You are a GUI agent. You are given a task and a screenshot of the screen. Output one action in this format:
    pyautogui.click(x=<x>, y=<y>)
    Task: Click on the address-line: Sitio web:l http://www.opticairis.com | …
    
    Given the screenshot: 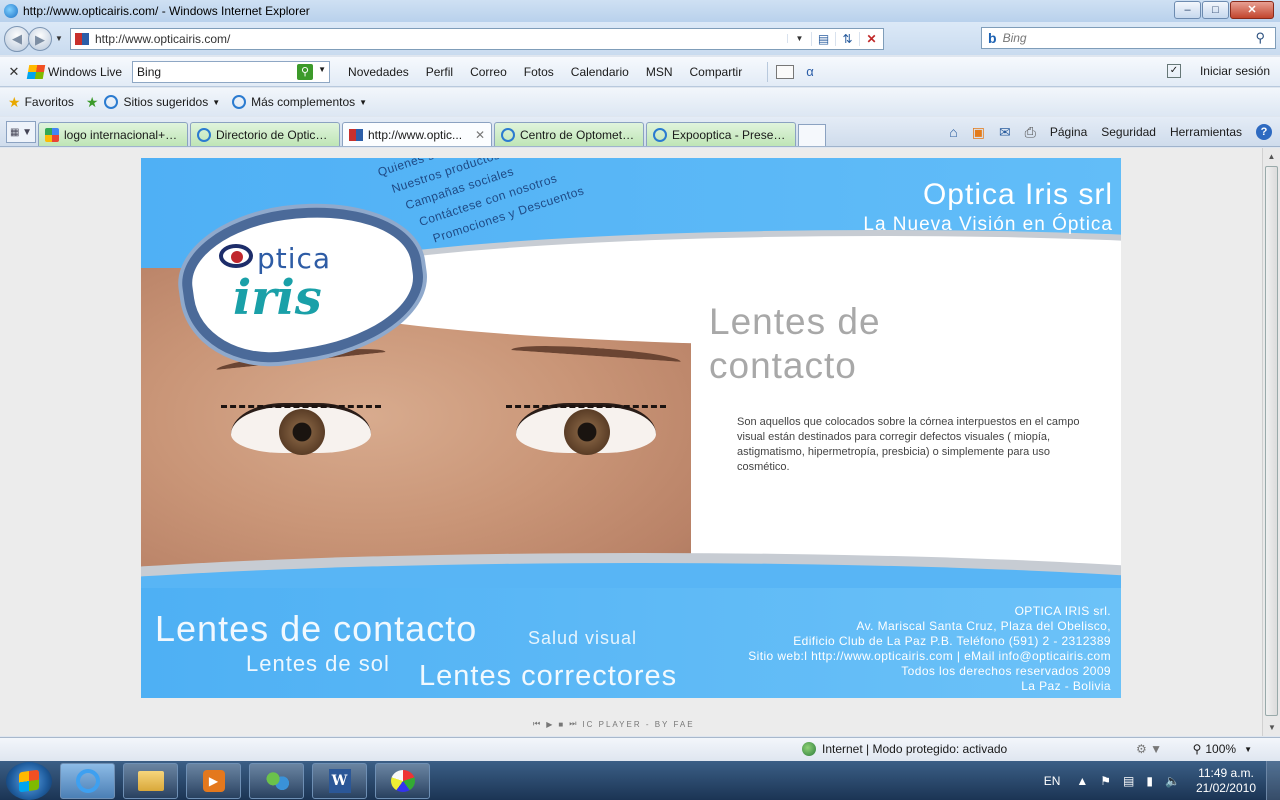 What is the action you would take?
    pyautogui.click(x=929, y=656)
    